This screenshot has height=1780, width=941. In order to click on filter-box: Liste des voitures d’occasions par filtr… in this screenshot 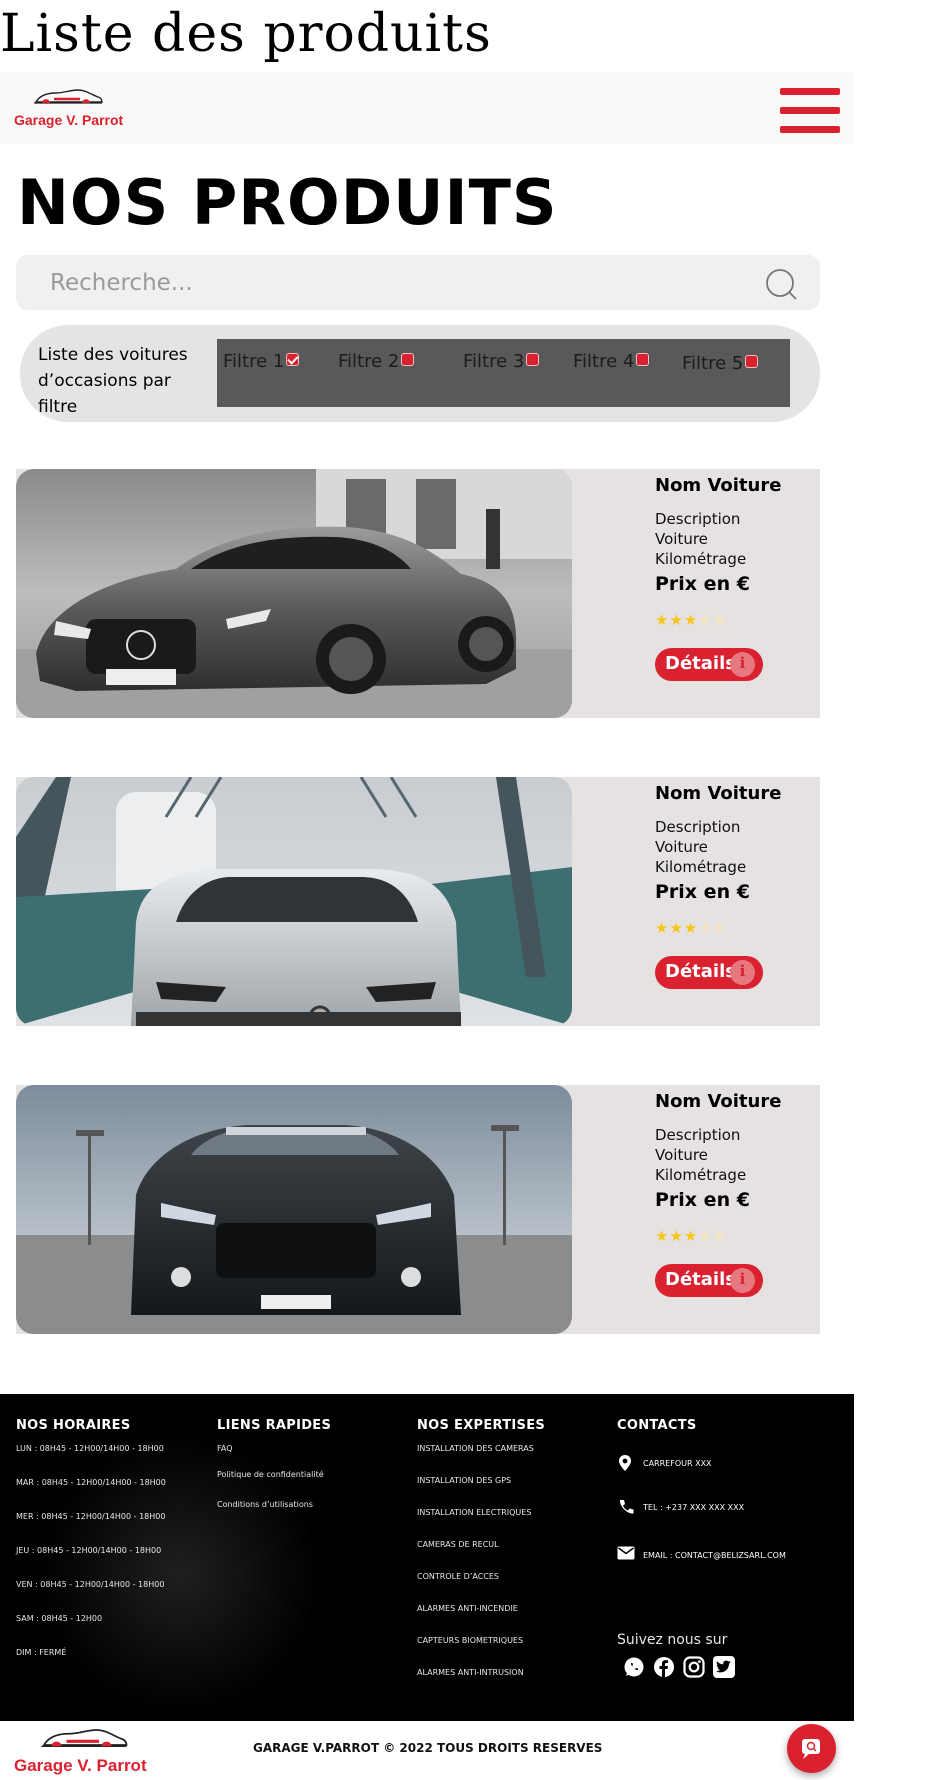, I will do `click(420, 373)`.